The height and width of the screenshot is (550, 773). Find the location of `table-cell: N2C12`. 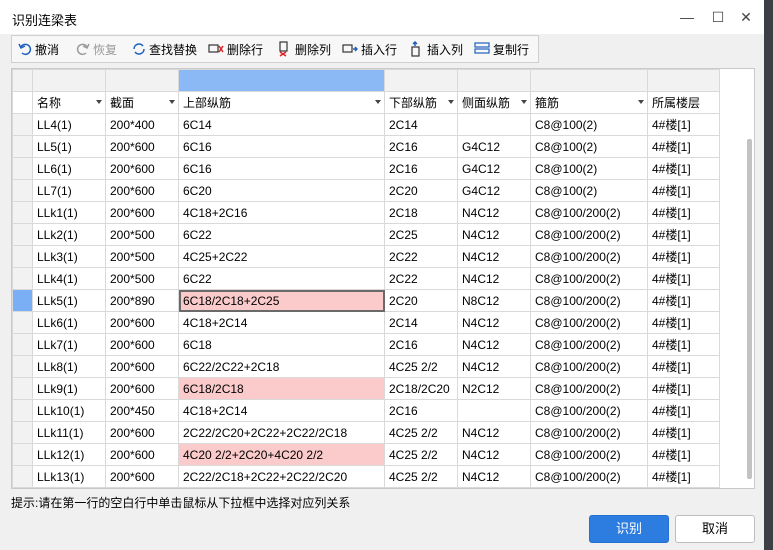

table-cell: N2C12 is located at coordinates (494, 388).